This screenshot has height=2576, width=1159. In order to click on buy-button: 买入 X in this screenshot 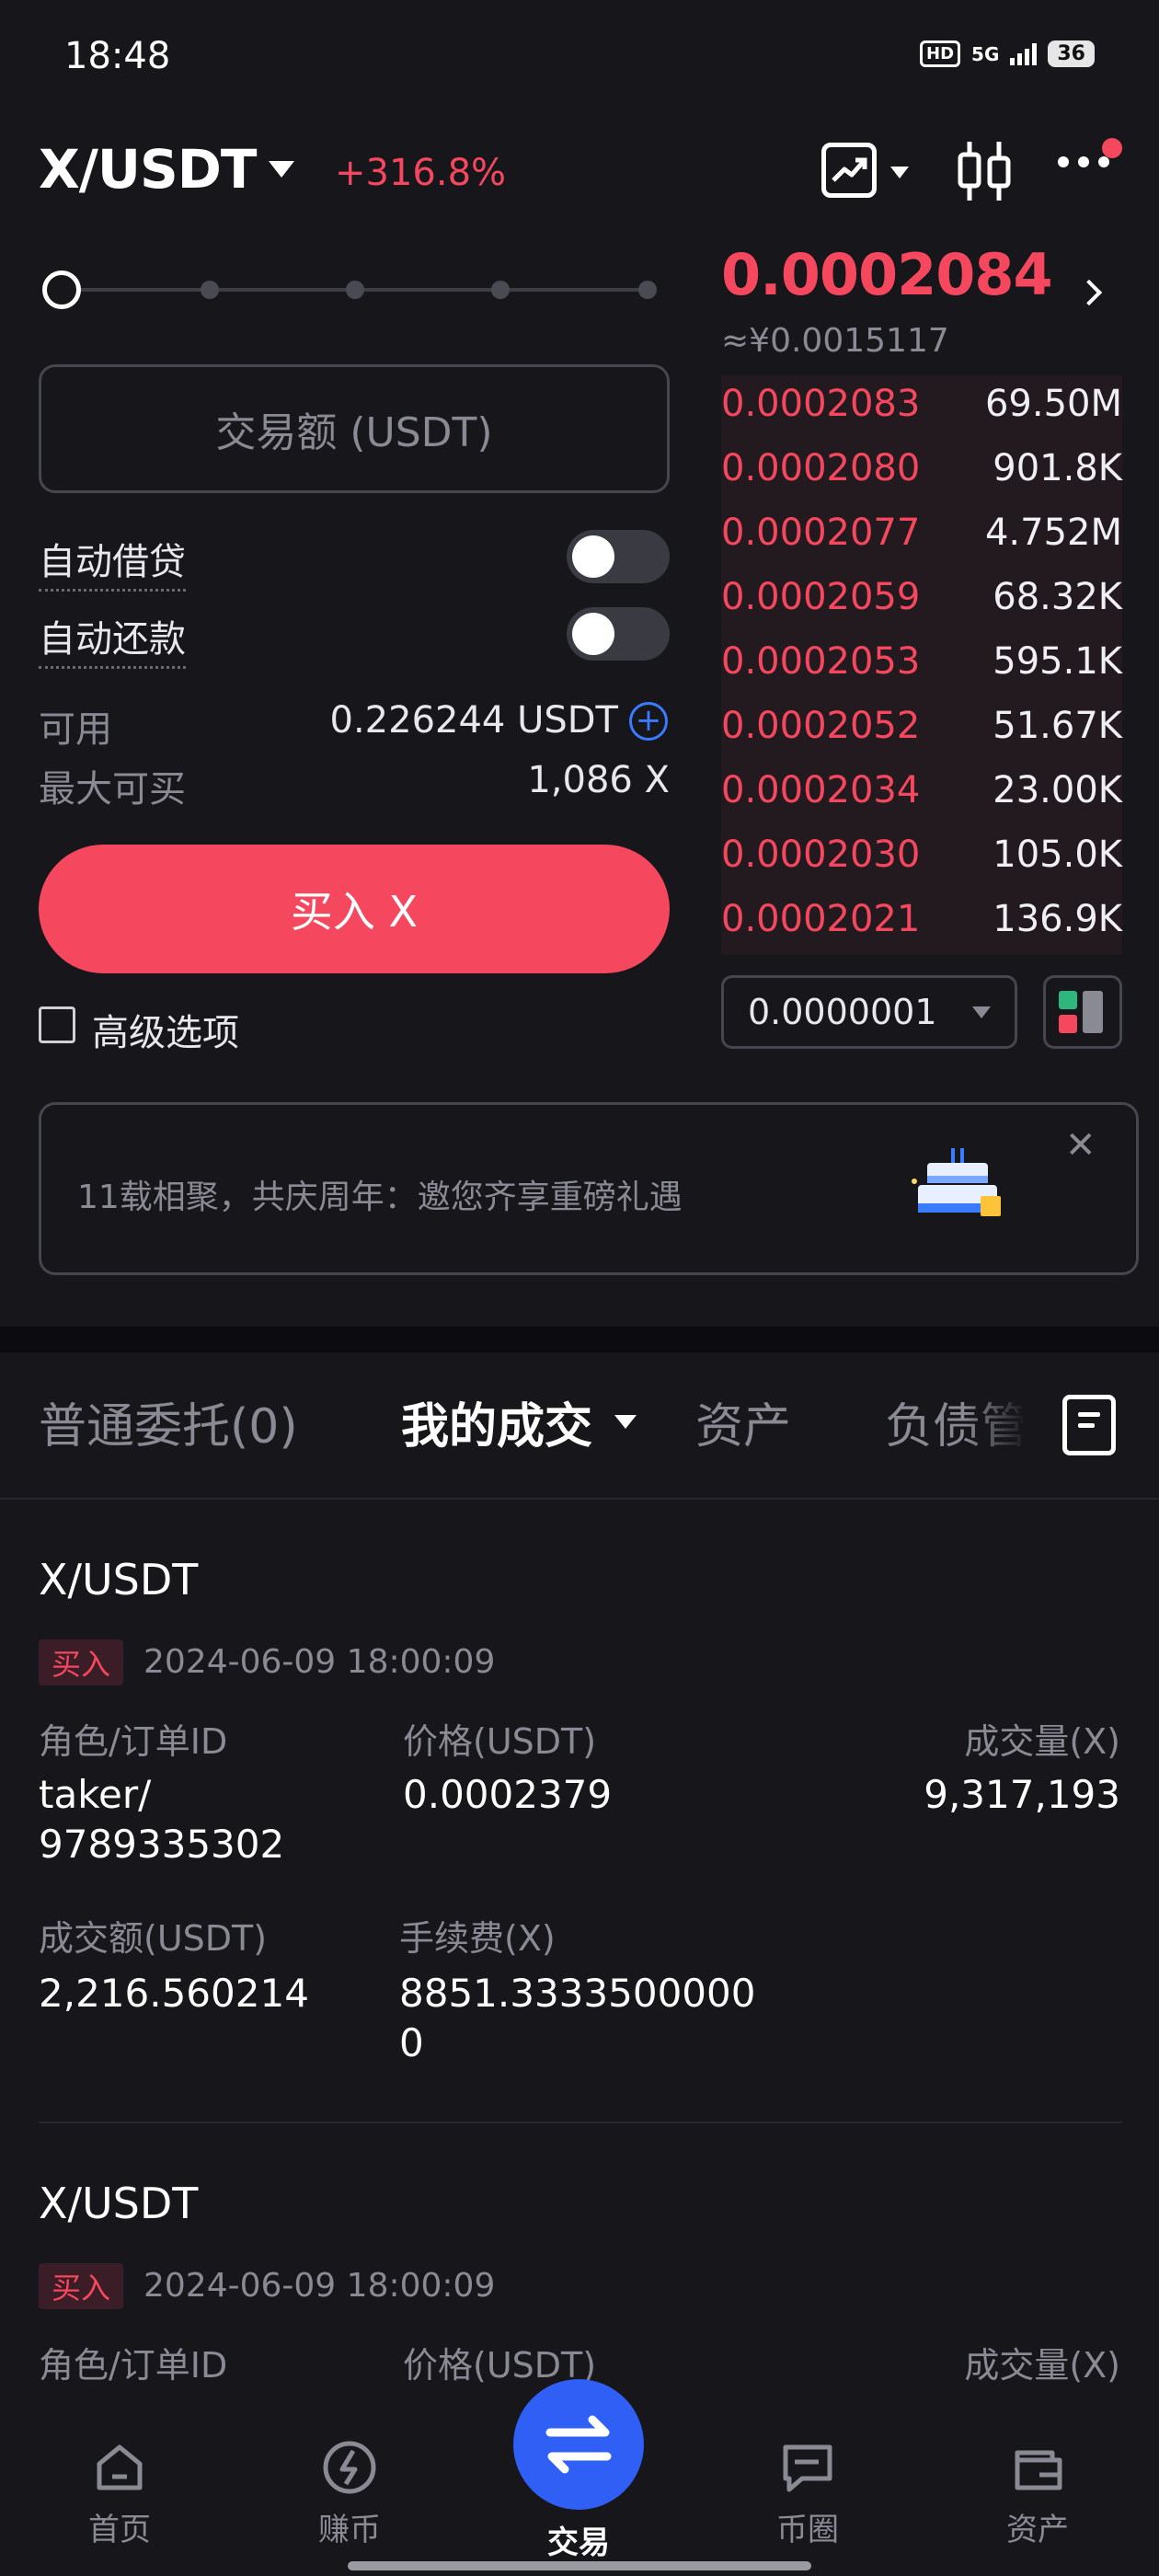, I will do `click(354, 909)`.